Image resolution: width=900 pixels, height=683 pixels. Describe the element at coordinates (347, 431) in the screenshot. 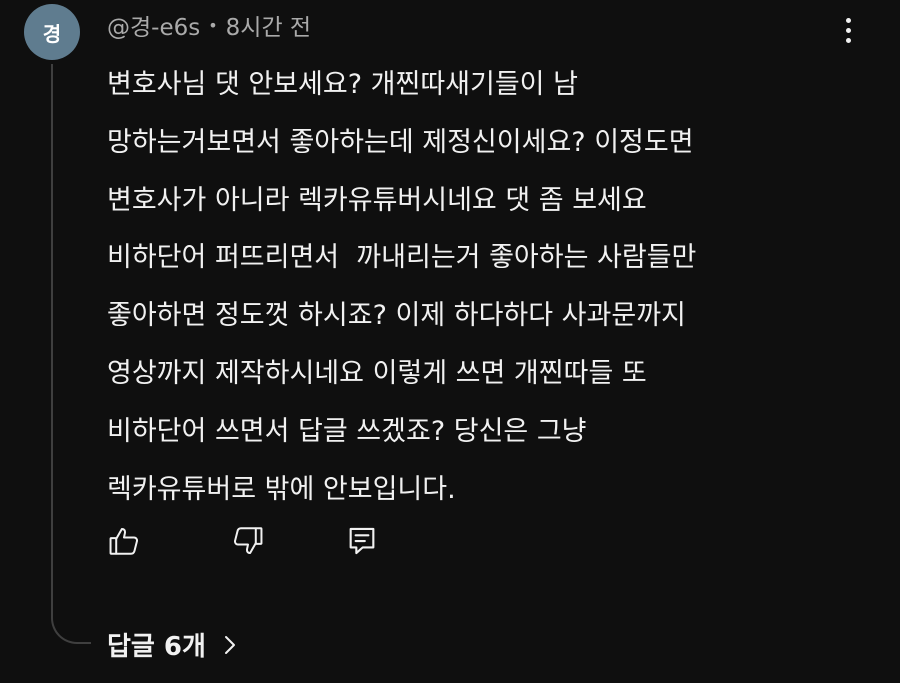

I see `comment-line: 비하단어 쓰면서 답글 쓰겠죠? 당신은 그냥` at that location.